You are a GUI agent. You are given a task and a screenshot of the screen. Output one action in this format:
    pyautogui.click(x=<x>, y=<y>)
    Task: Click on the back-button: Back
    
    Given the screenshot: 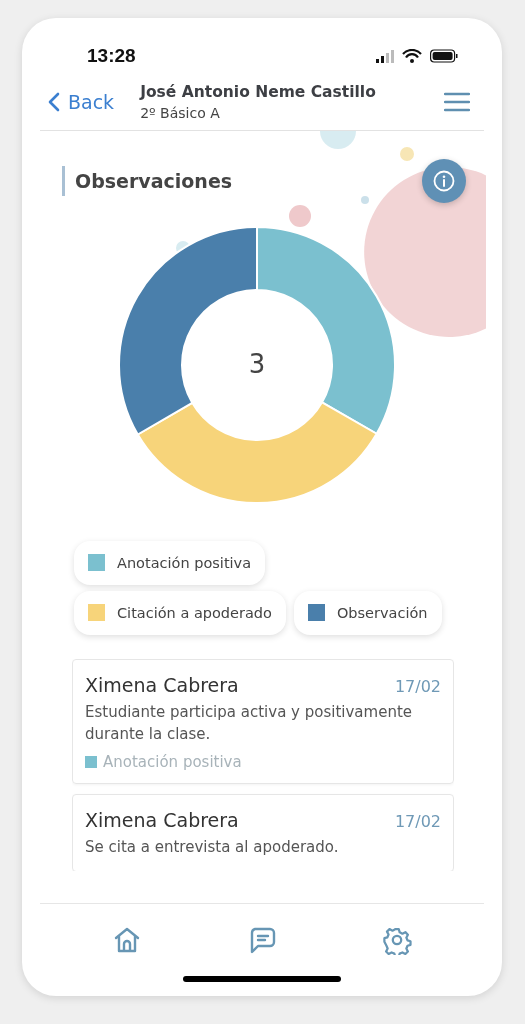 What is the action you would take?
    pyautogui.click(x=81, y=101)
    